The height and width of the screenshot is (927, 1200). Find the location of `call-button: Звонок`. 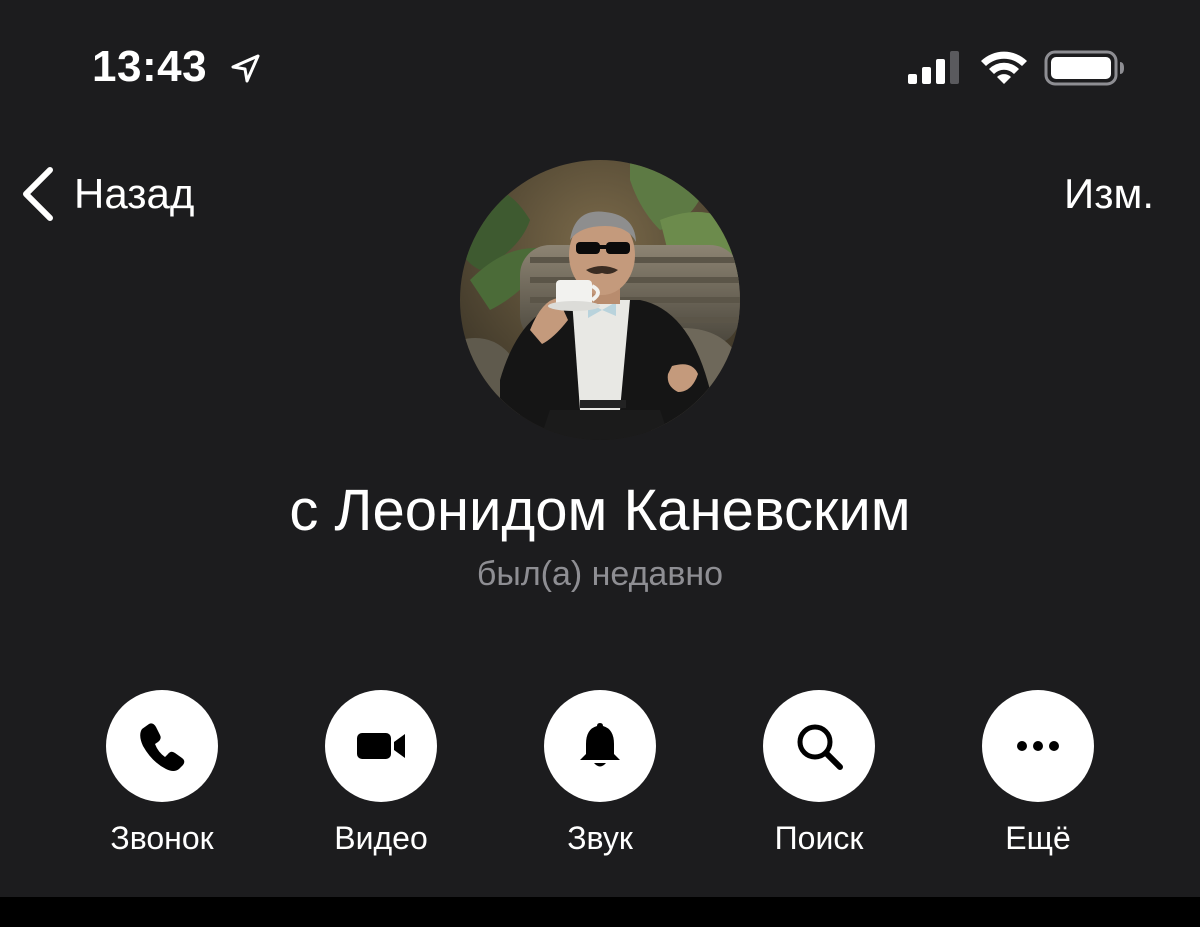

call-button: Звонок is located at coordinates (162, 774).